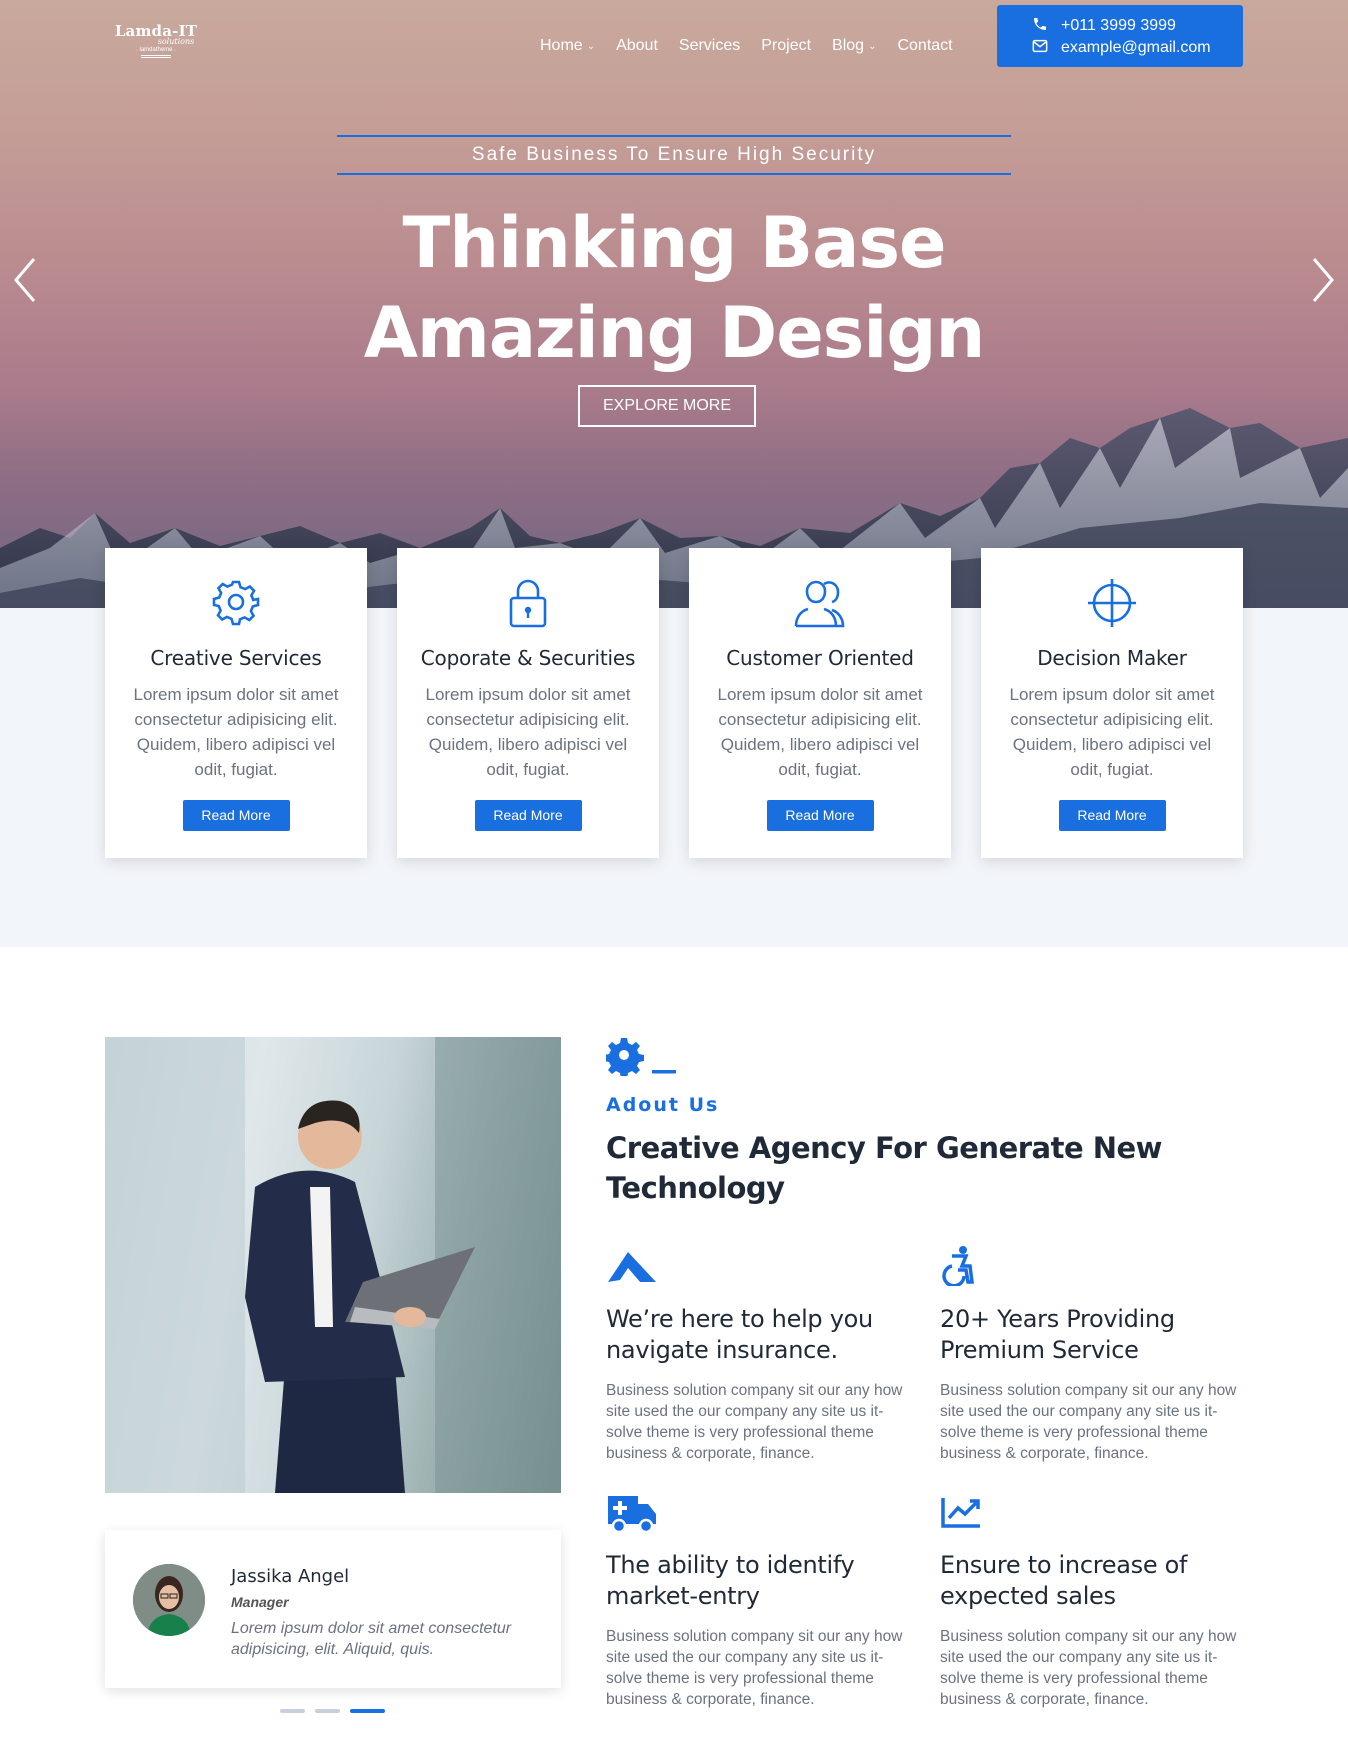 The height and width of the screenshot is (1757, 1348). I want to click on hero-tagline-frame: Safe Business To Ensure High Security, so click(674, 155).